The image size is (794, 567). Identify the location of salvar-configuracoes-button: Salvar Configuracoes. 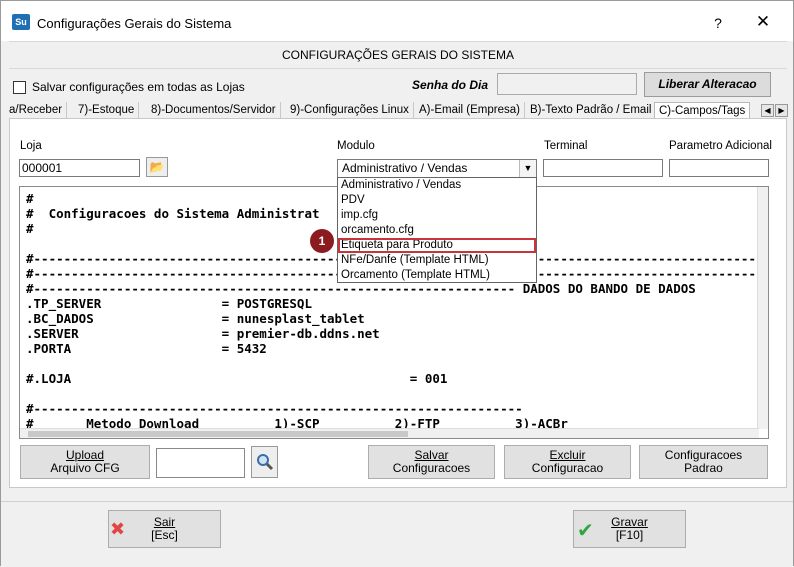
(431, 462).